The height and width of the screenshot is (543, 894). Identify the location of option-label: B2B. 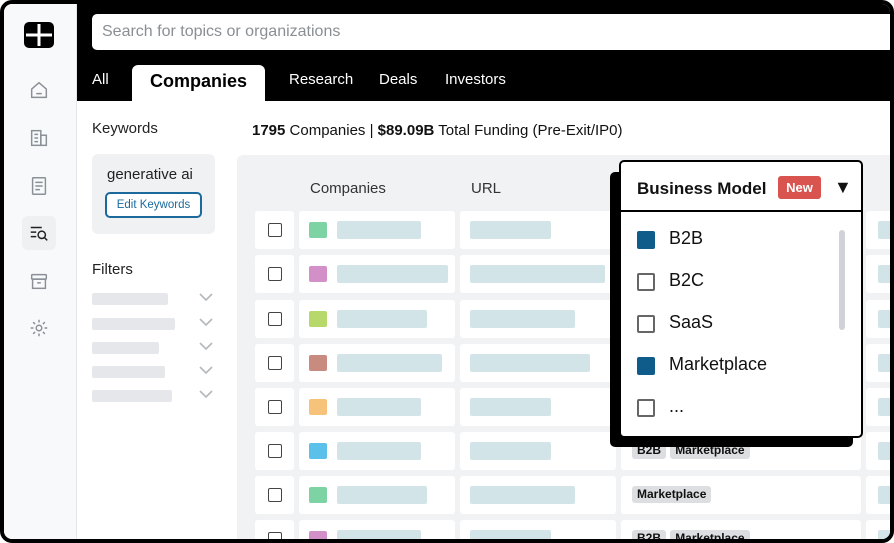
(686, 238).